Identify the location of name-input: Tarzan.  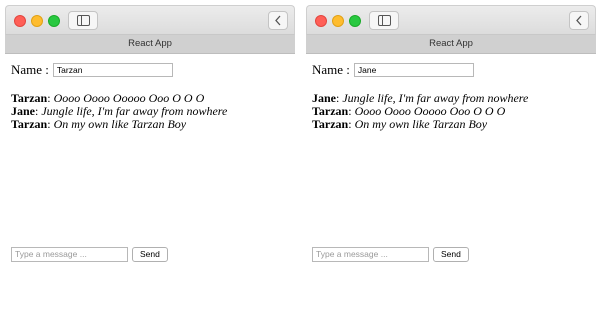
(112, 70).